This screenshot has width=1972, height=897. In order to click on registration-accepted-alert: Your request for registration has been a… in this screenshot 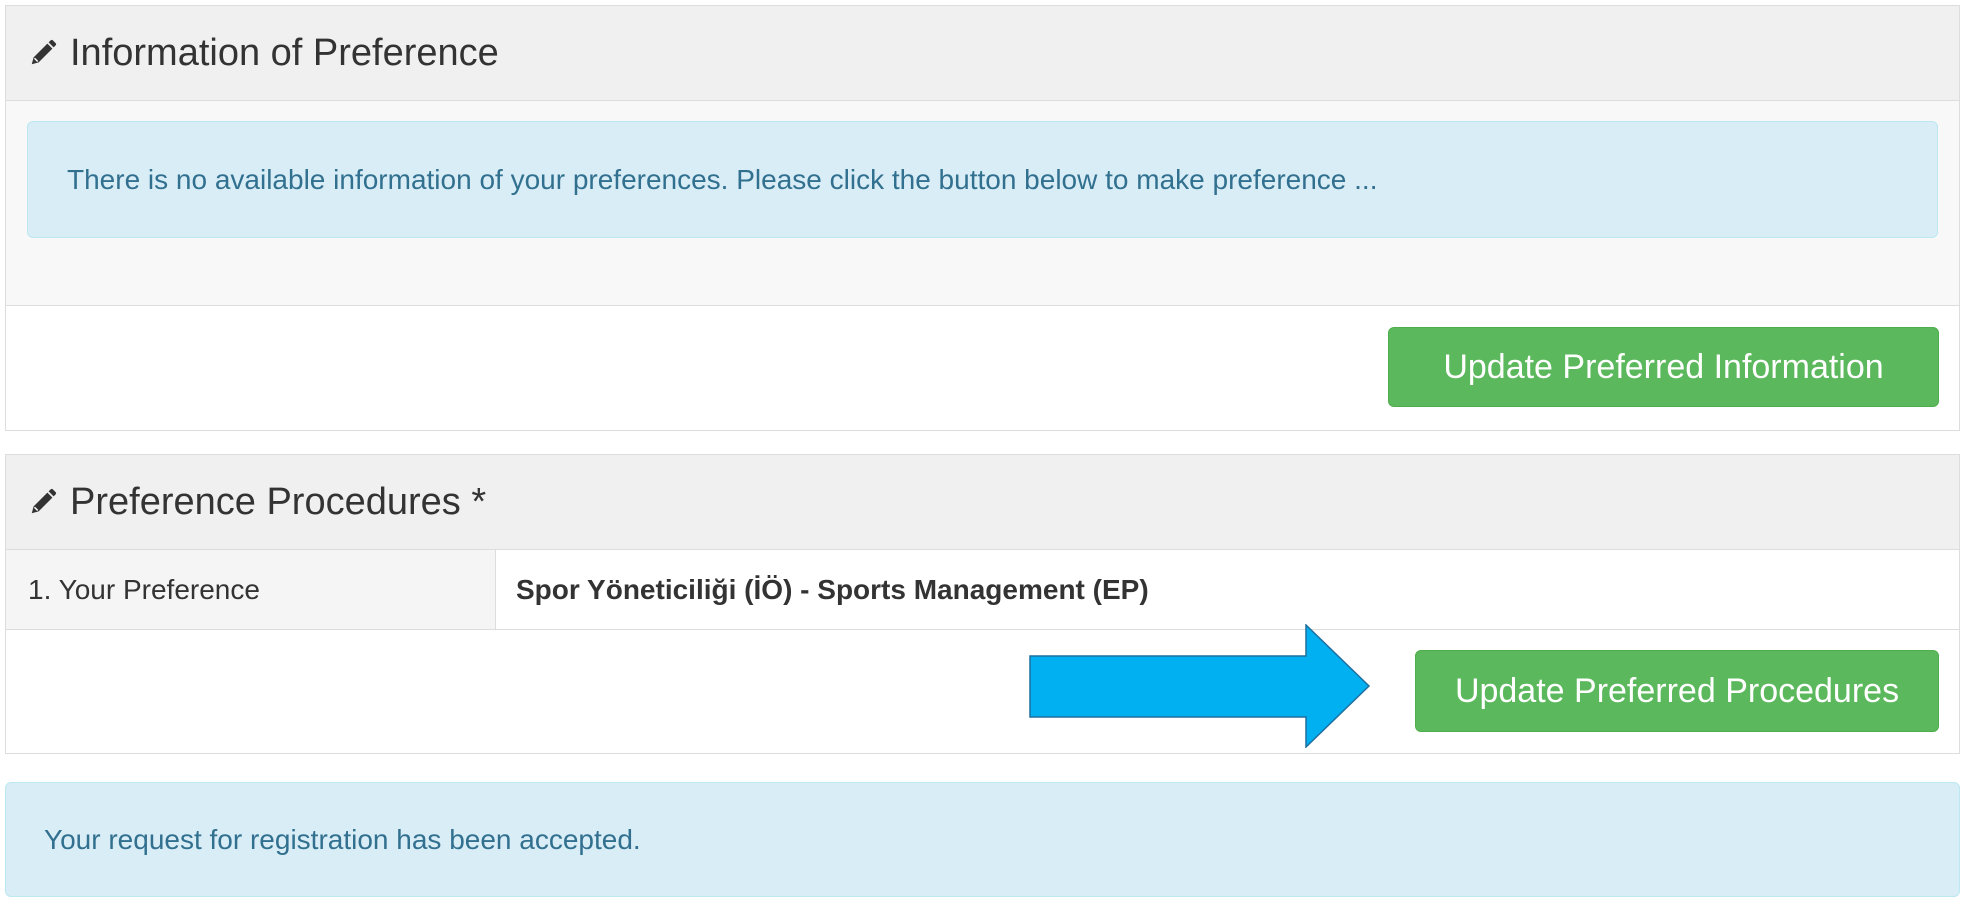, I will do `click(982, 839)`.